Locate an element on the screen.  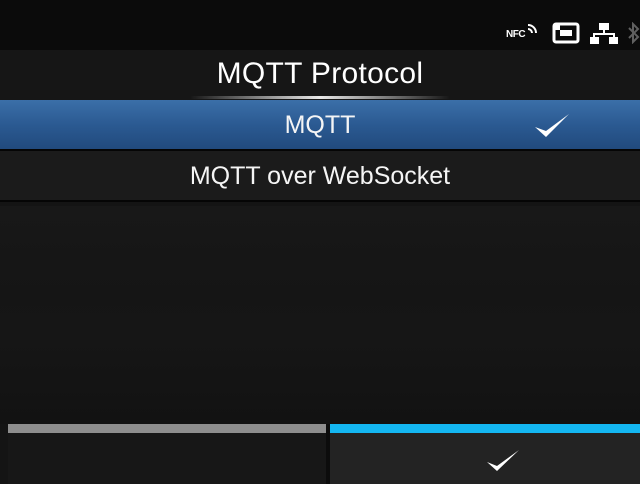
option-mqtt: MQTT is located at coordinates (320, 125).